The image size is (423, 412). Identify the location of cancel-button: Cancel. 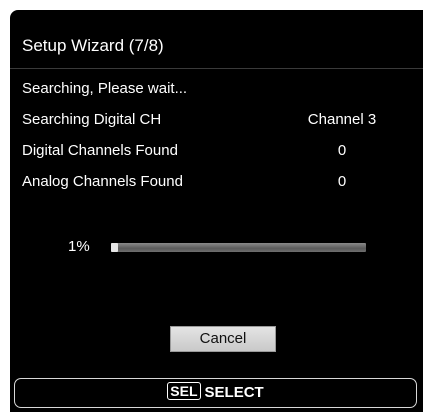
(223, 339).